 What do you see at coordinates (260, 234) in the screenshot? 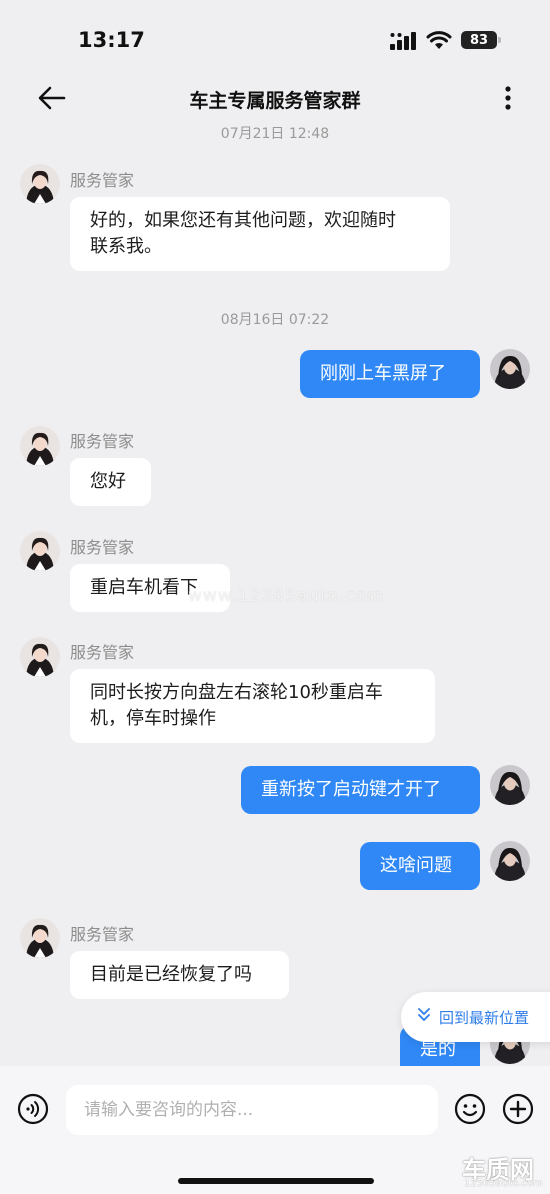
I see `message-bubble: 好的，如果您还有其他问题，欢迎随时 联系我。` at bounding box center [260, 234].